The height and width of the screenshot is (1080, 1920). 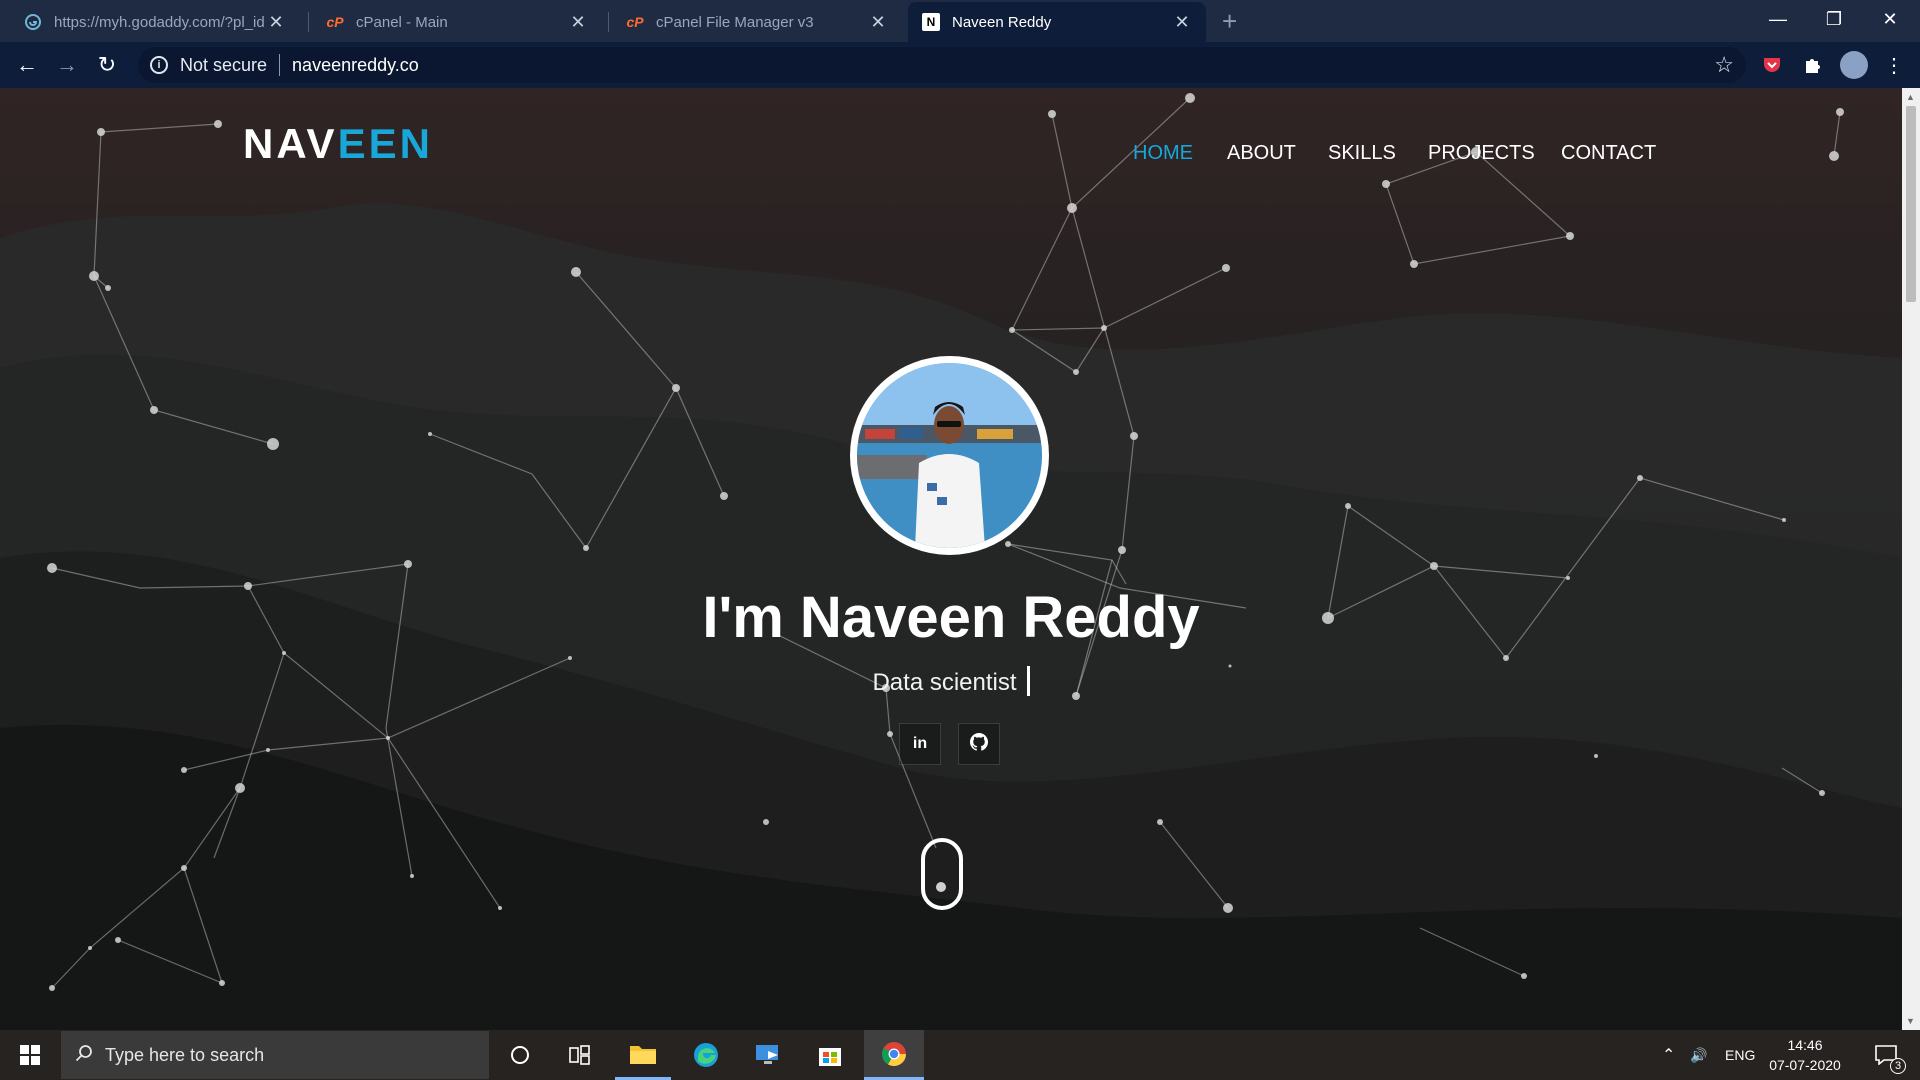 What do you see at coordinates (1229, 21) in the screenshot?
I see `new-tab-button: +` at bounding box center [1229, 21].